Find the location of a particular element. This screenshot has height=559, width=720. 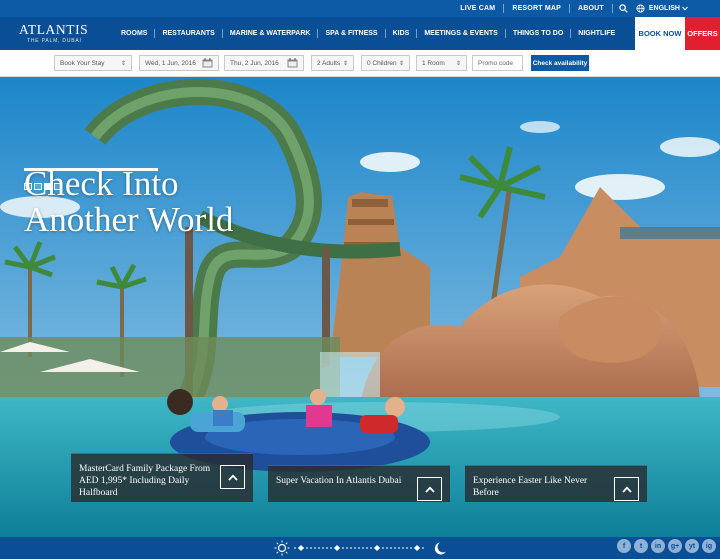

youtube-icon: yt is located at coordinates (692, 546).